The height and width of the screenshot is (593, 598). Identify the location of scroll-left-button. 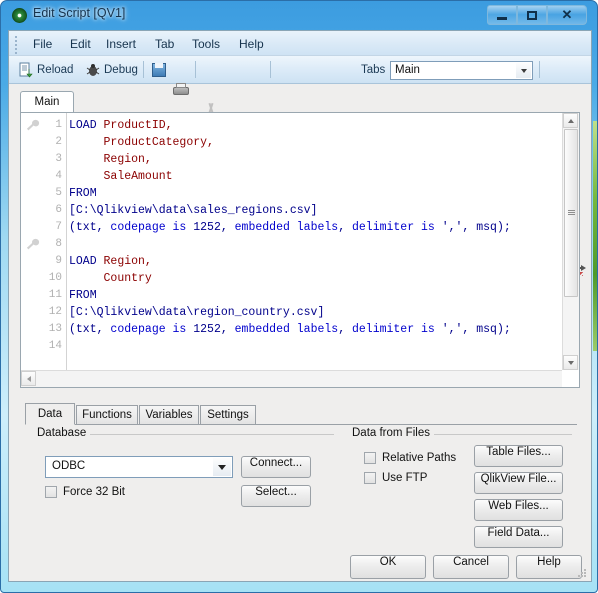
(28, 378).